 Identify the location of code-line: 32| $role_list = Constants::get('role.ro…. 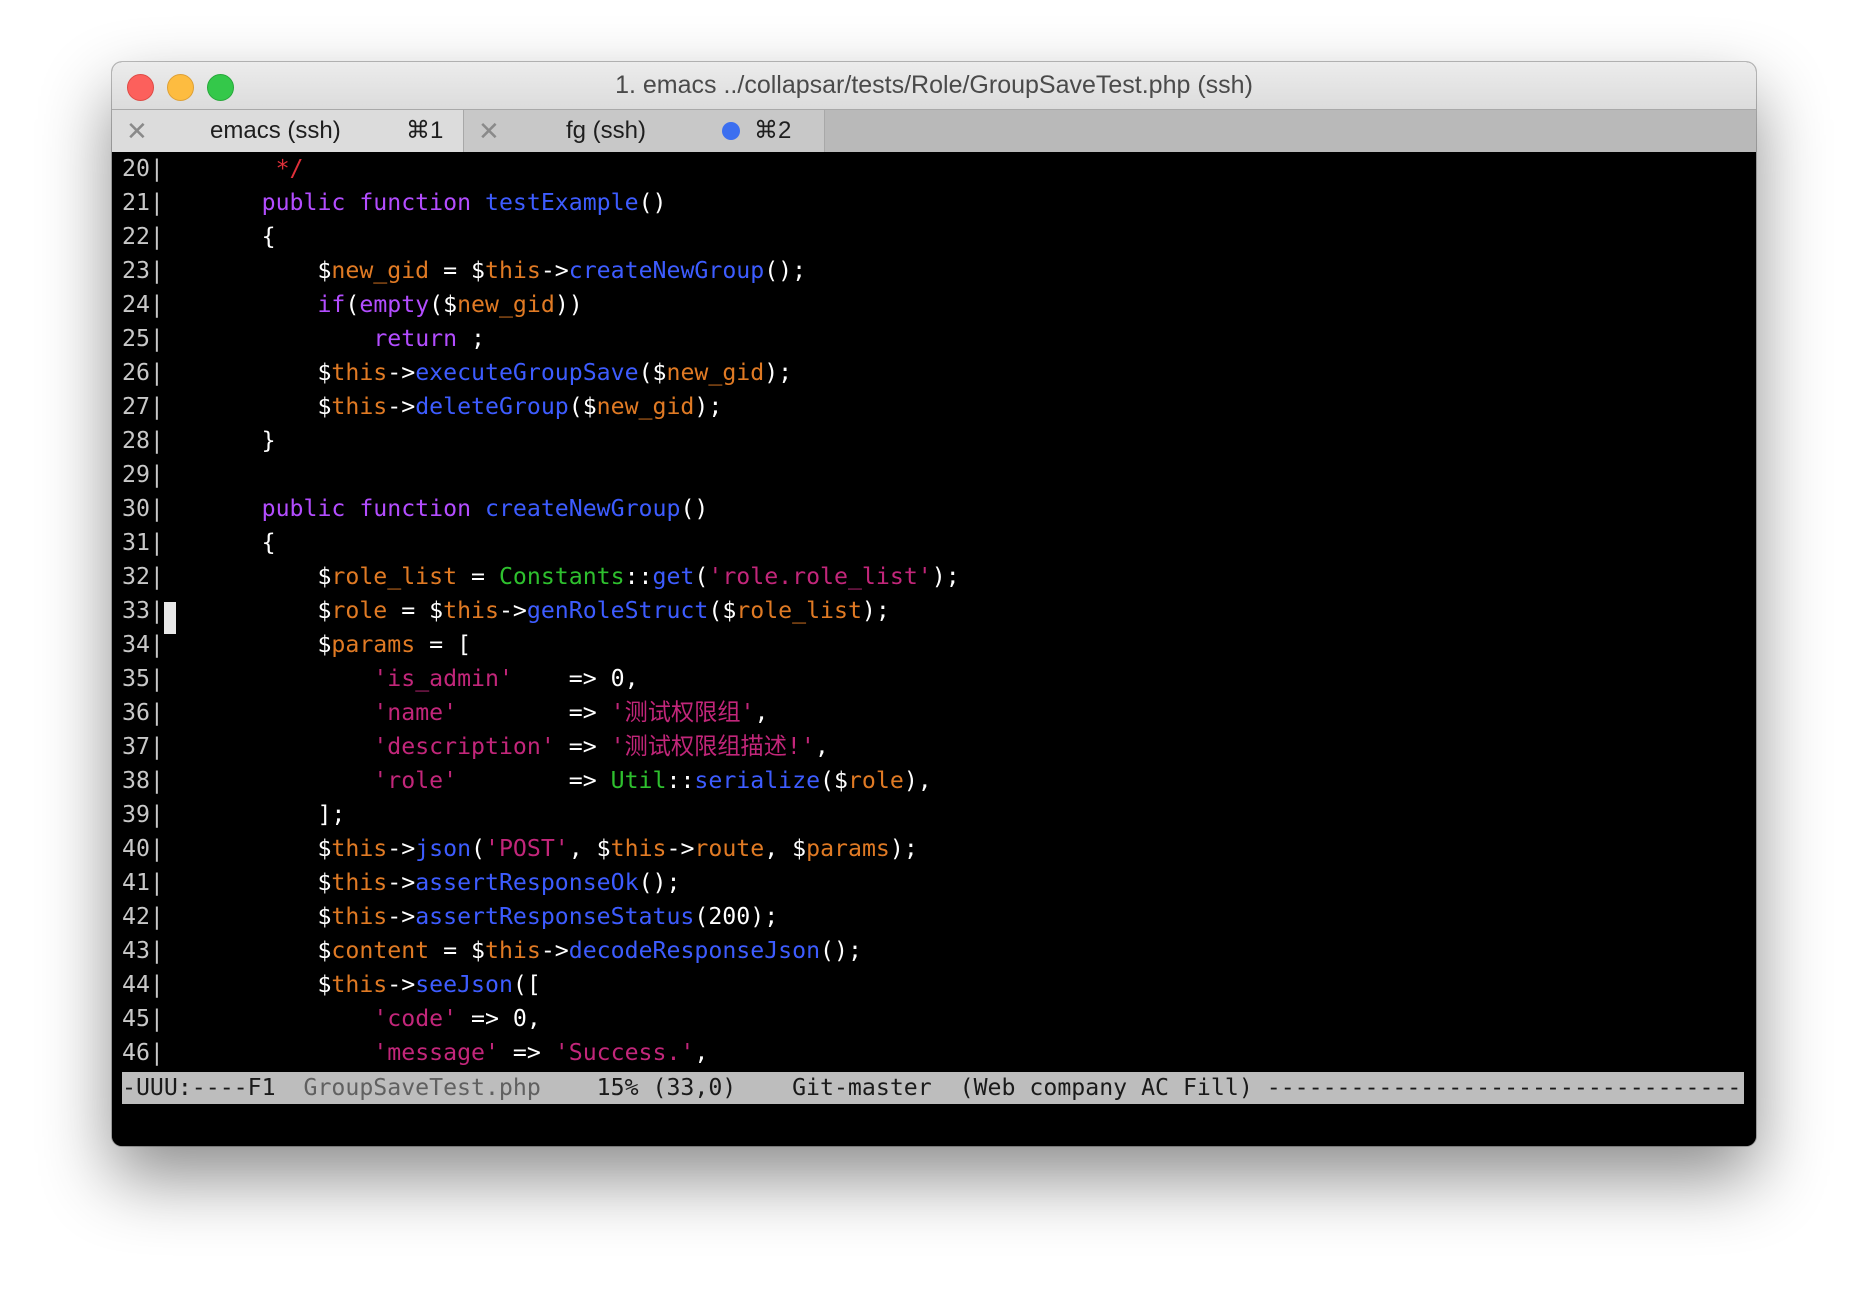
(541, 577).